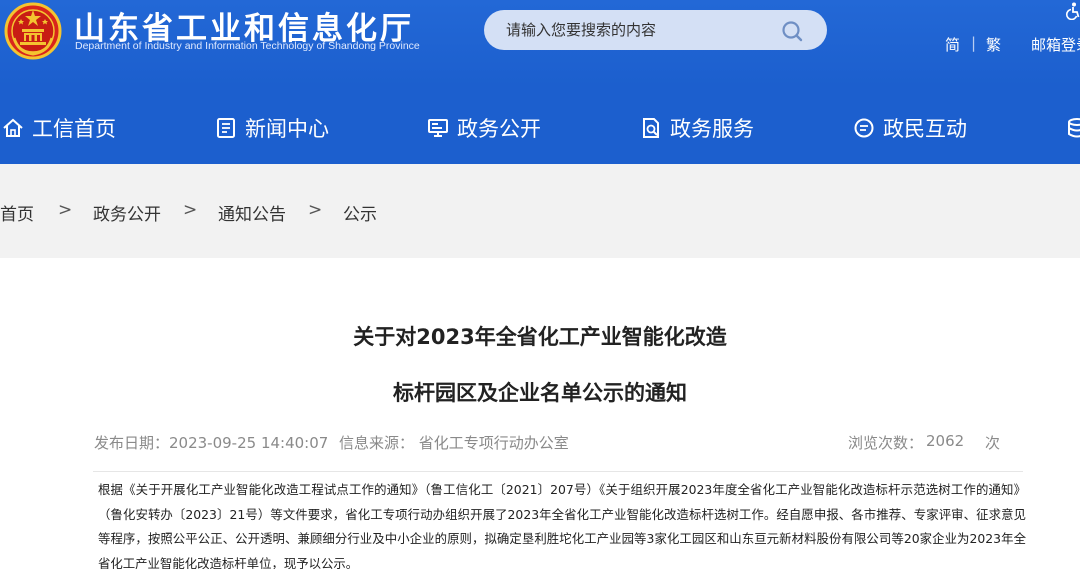  I want to click on nav-label: 工信首页, so click(74, 129).